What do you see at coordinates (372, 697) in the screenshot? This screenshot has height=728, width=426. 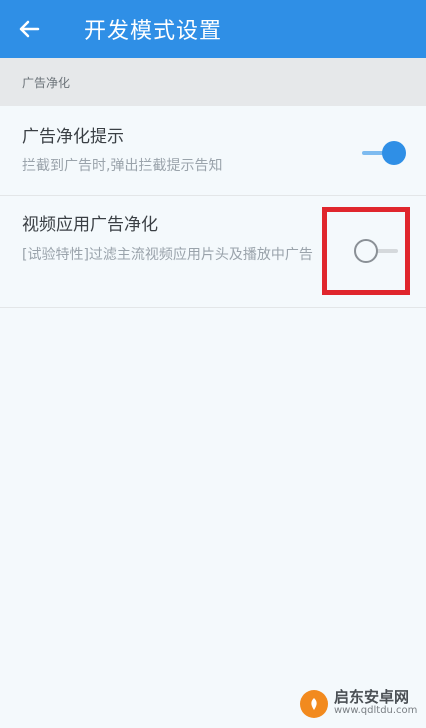 I see `watermark-name: 启东安卓网` at bounding box center [372, 697].